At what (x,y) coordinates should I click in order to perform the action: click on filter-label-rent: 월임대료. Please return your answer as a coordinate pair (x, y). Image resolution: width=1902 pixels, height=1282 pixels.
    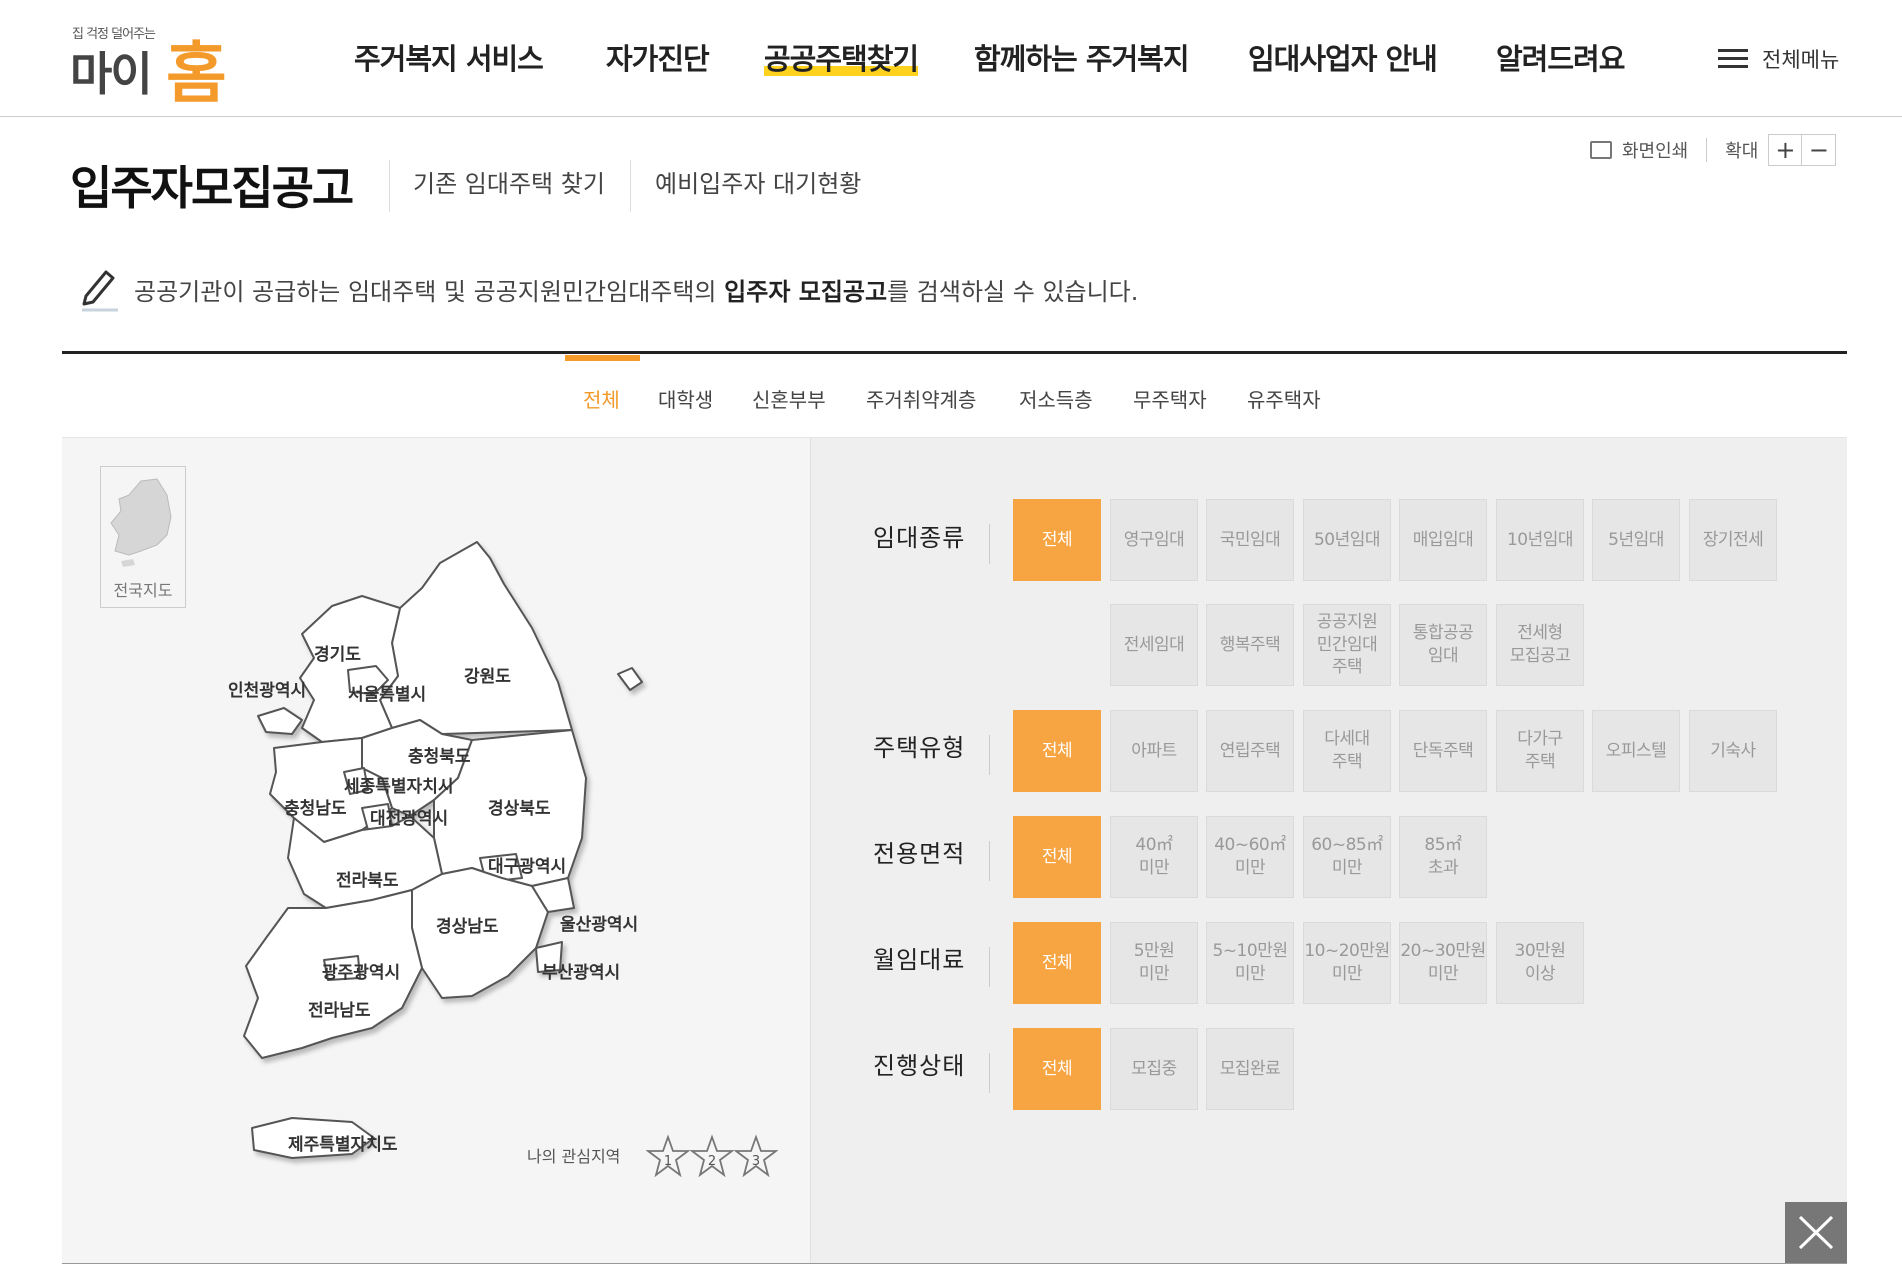
    Looking at the image, I should click on (919, 960).